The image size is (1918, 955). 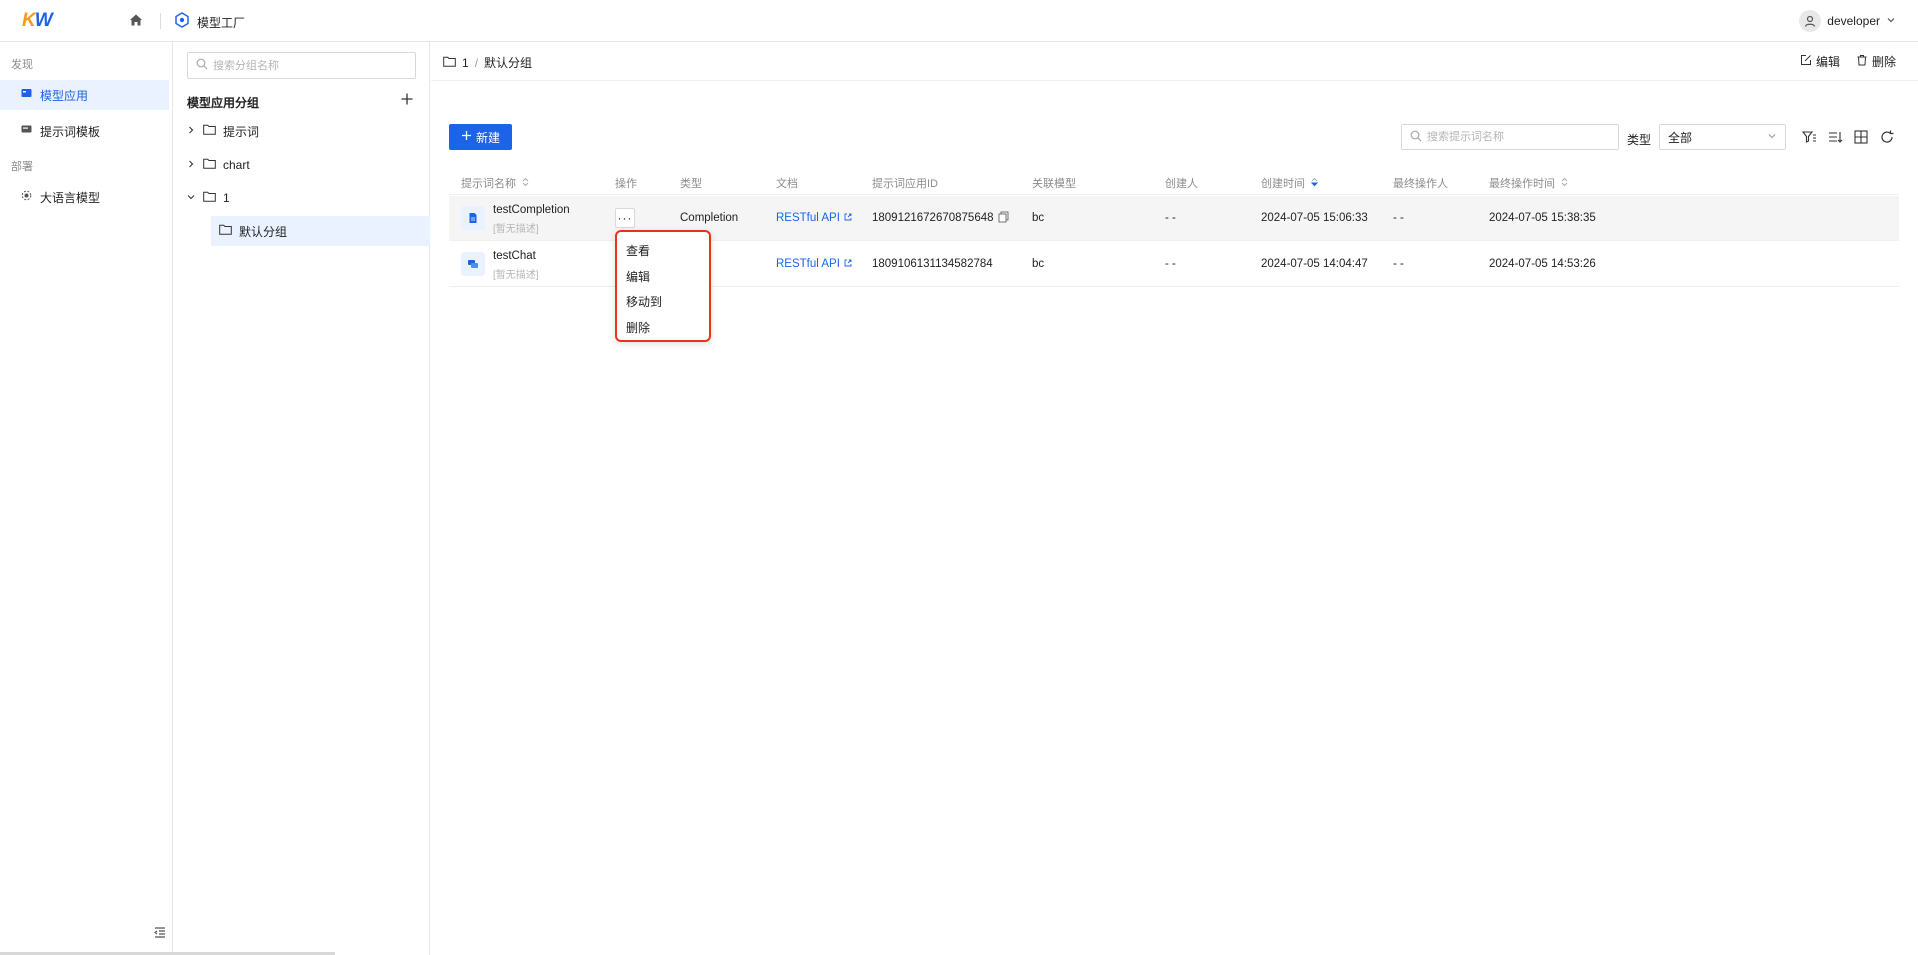 What do you see at coordinates (1181, 184) in the screenshot?
I see `column-header-creator: 创建人` at bounding box center [1181, 184].